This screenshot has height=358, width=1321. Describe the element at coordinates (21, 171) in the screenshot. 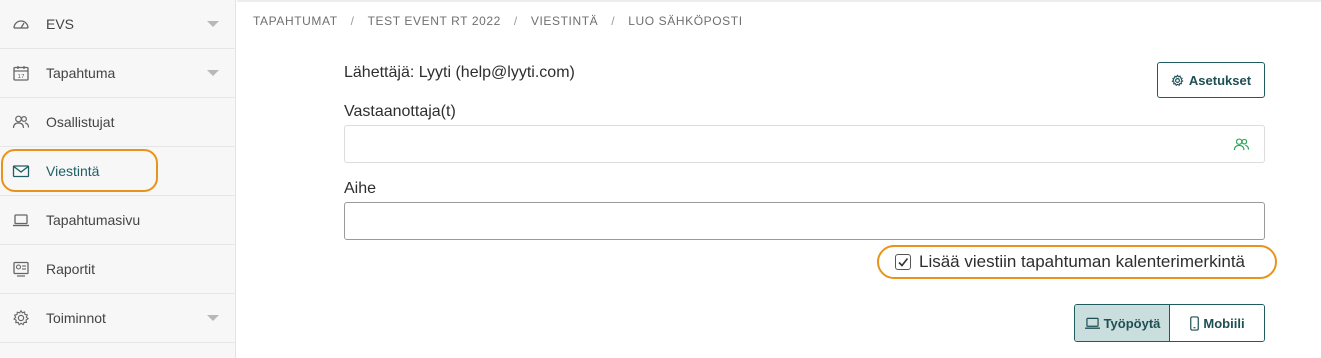

I see `envelope-icon` at that location.